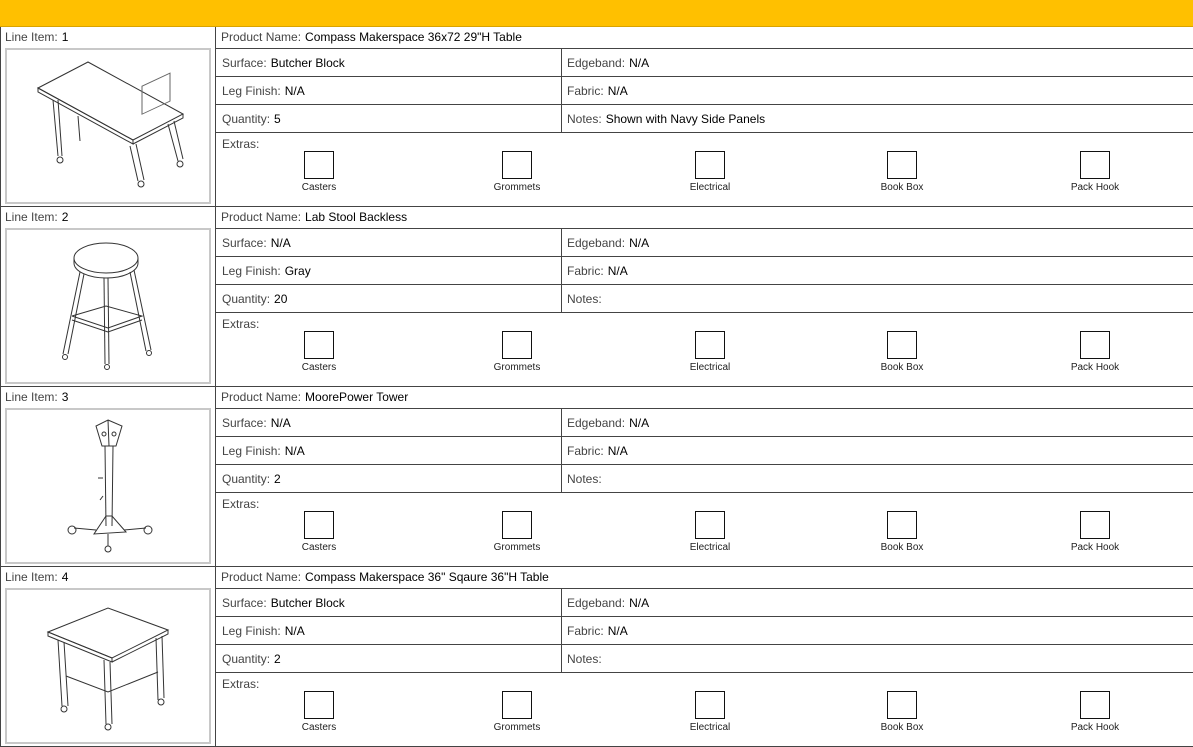  Describe the element at coordinates (277, 119) in the screenshot. I see `quantity-value: 5` at that location.